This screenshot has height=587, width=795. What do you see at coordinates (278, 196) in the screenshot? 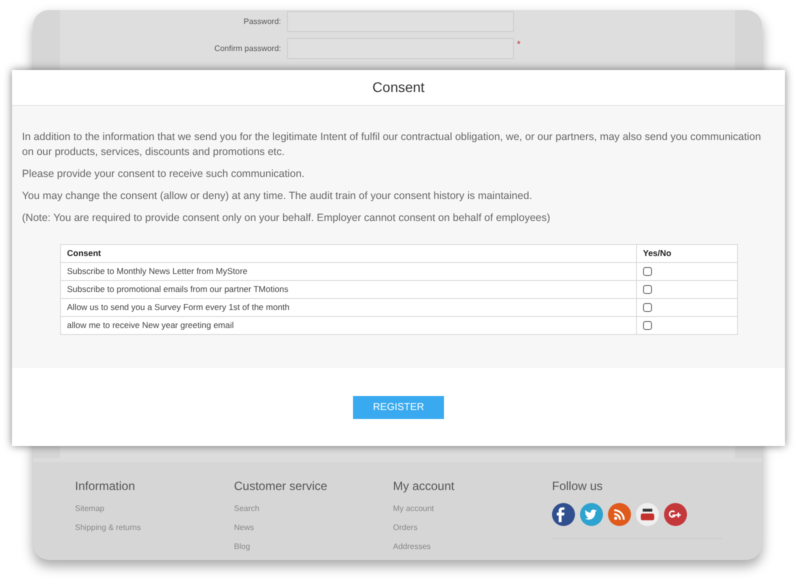
I see `consent-paragraph: You may change the consent (allow or deny) at any time. The audit train of your consent history is maintained.` at bounding box center [278, 196].